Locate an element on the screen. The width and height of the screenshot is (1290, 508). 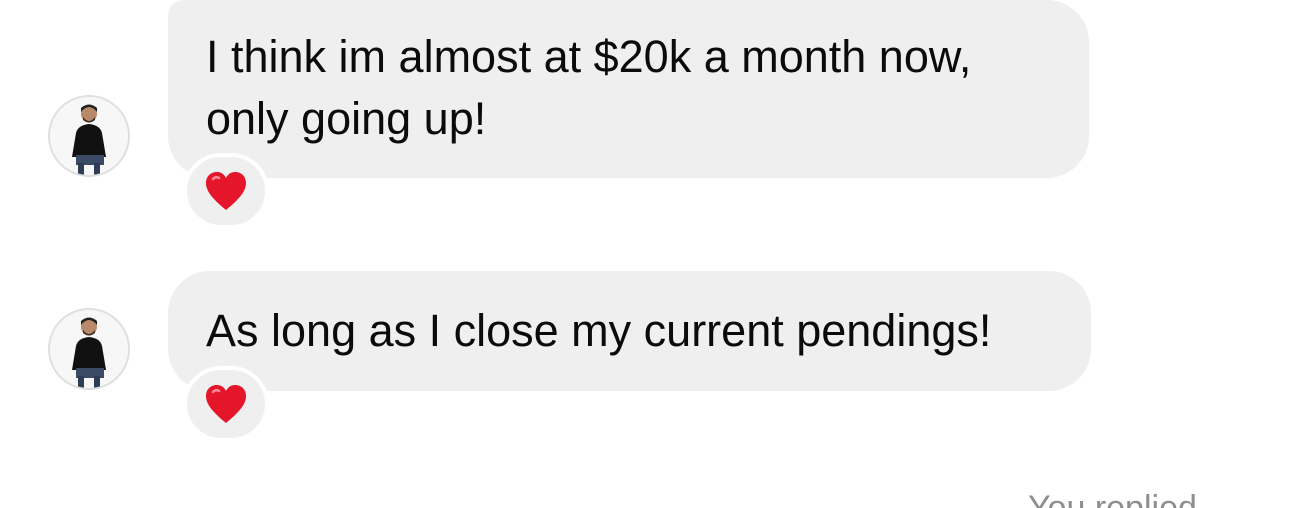
message-text-line: only going up! is located at coordinates (346, 118).